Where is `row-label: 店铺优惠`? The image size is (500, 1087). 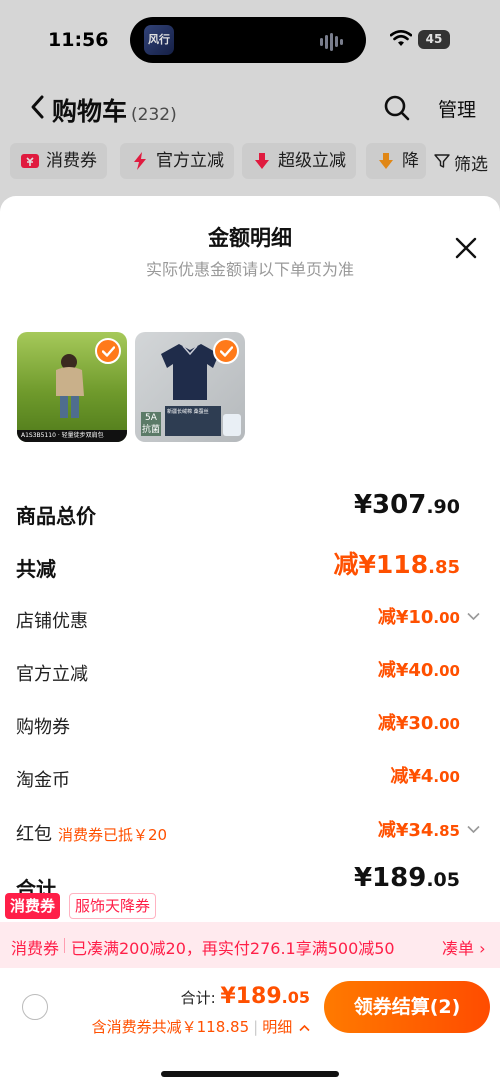 row-label: 店铺优惠 is located at coordinates (52, 621).